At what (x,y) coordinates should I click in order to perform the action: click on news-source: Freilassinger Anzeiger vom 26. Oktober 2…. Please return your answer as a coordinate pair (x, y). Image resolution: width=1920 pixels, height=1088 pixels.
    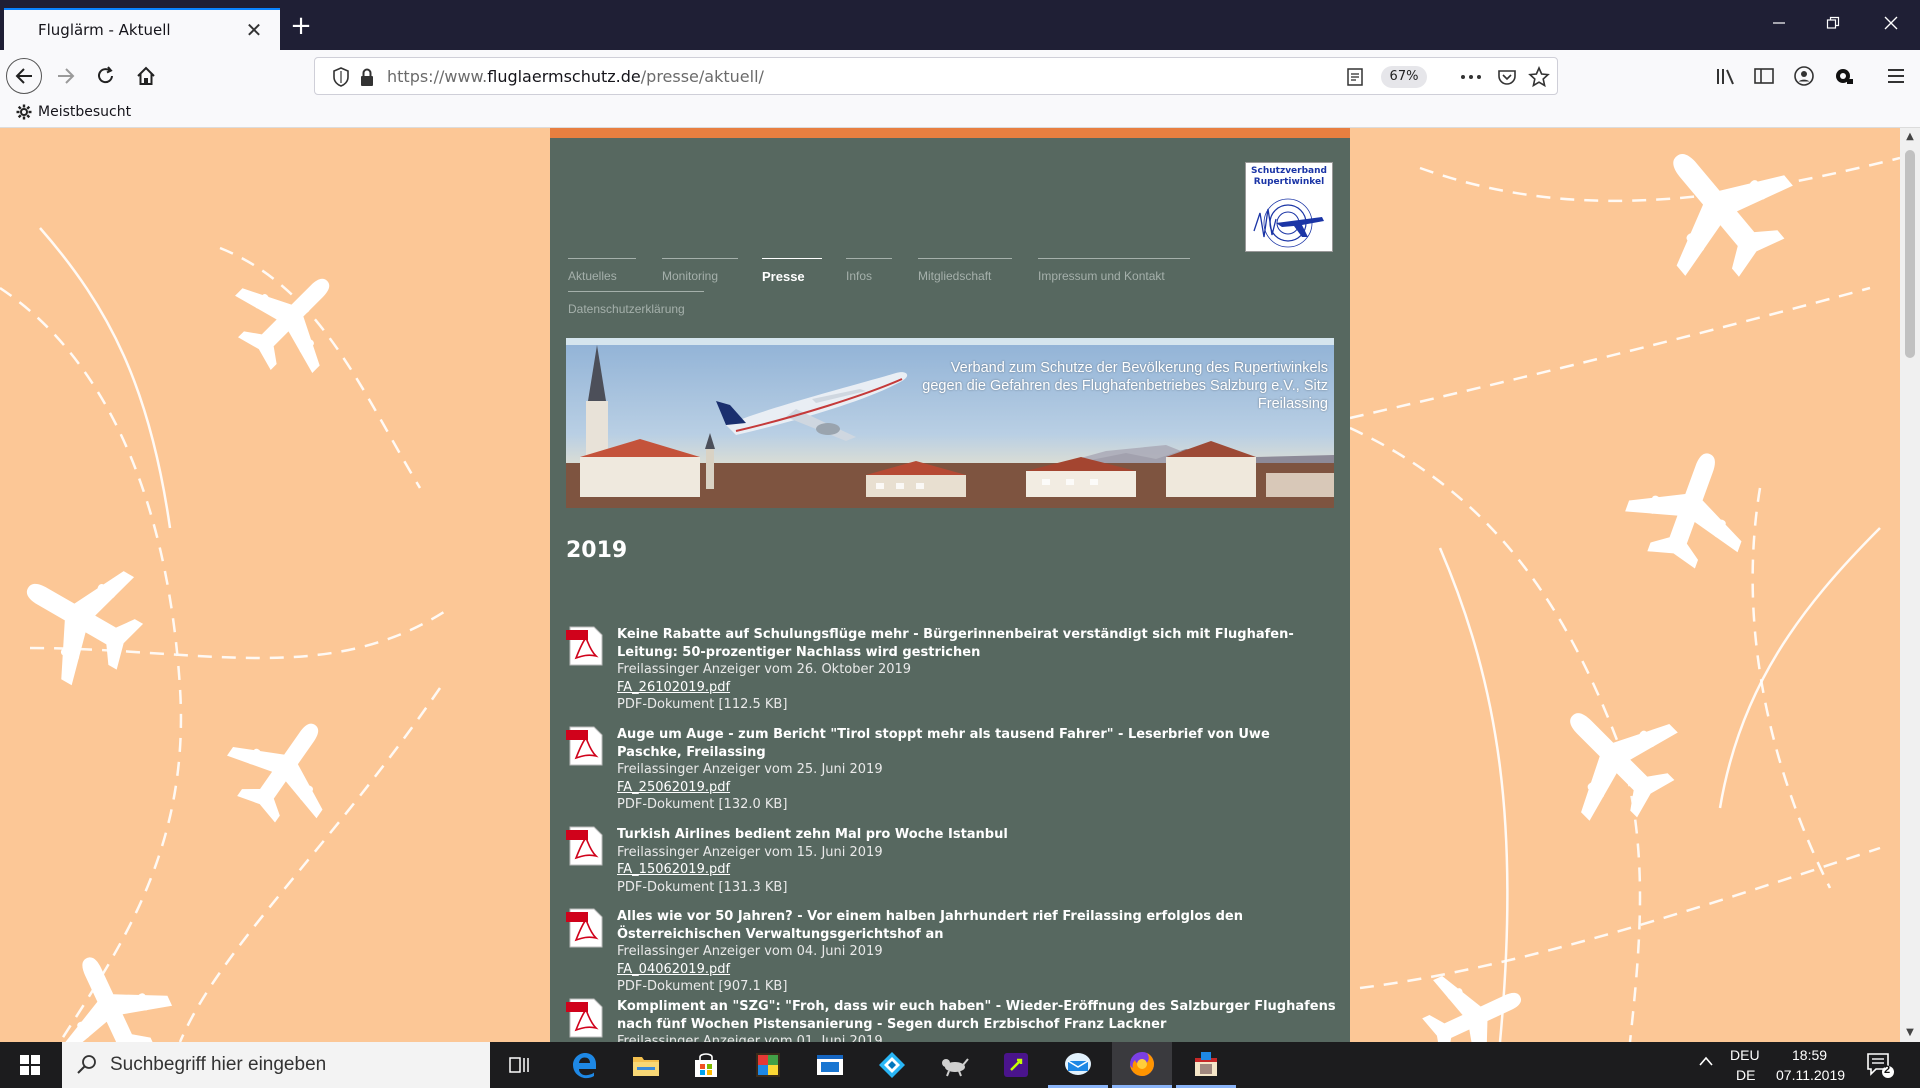
    Looking at the image, I should click on (764, 669).